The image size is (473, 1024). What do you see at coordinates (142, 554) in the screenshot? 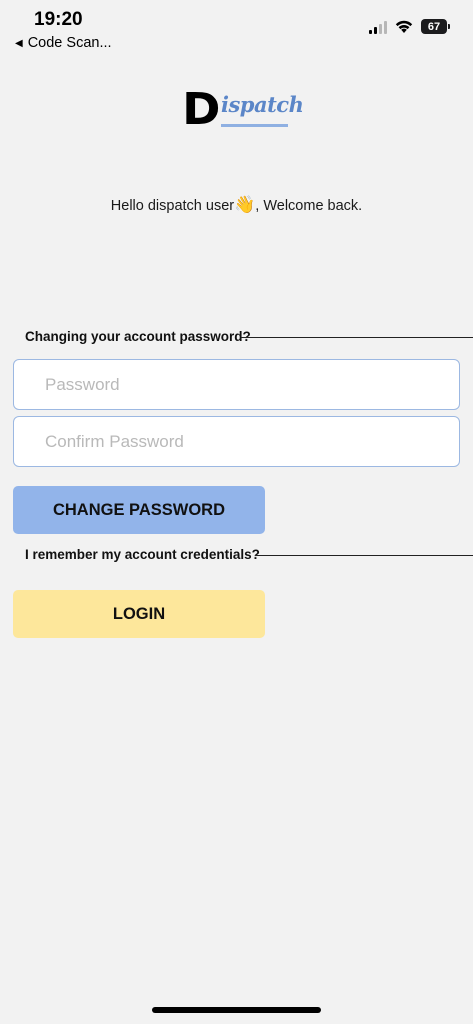
I see `remember-credentials-label: I remember my account credentials?` at bounding box center [142, 554].